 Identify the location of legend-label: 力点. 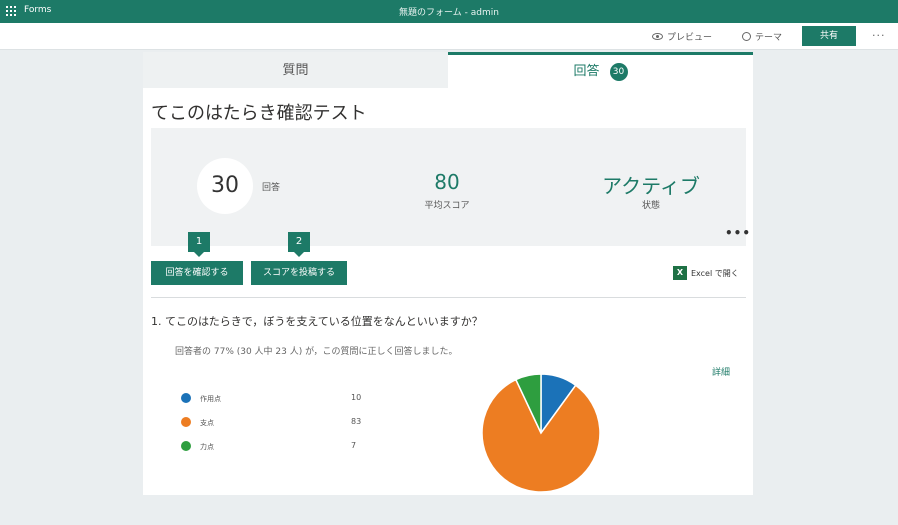
(207, 447).